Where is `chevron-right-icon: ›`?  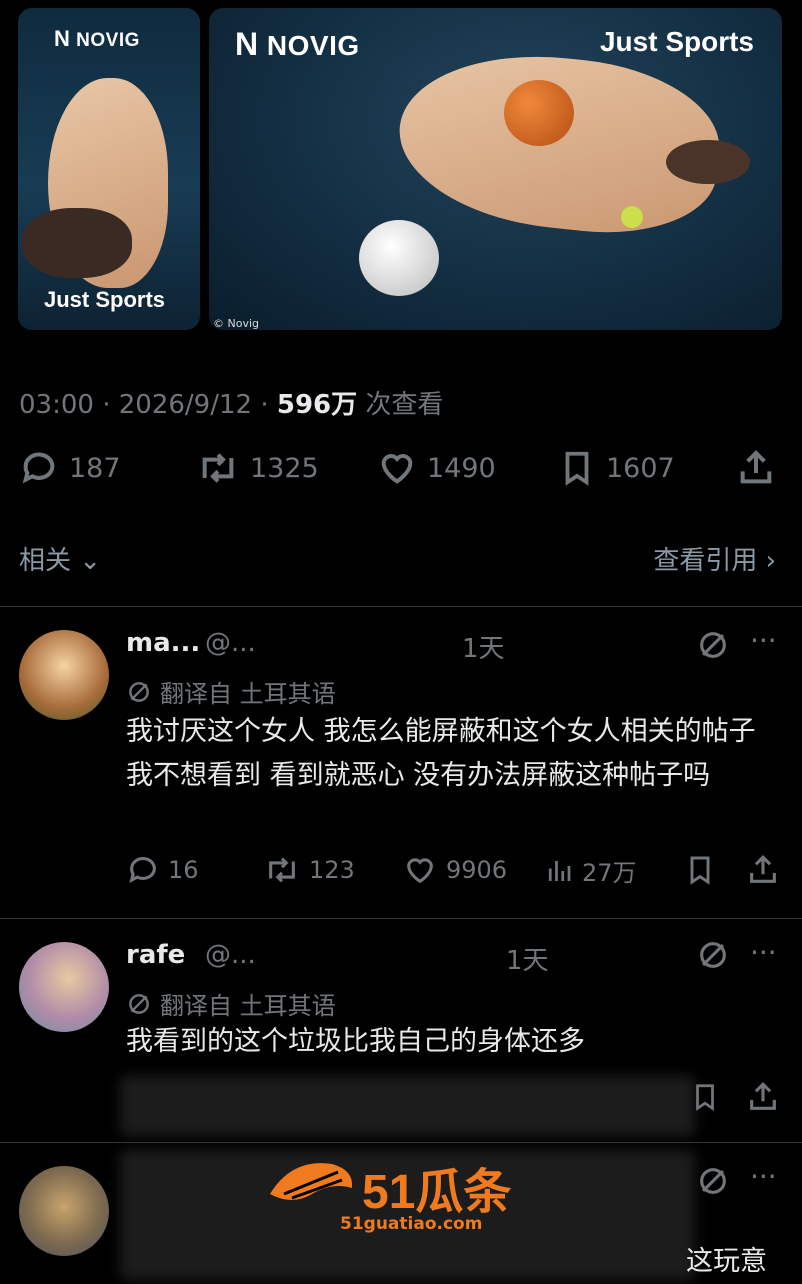
chevron-right-icon: › is located at coordinates (770, 561).